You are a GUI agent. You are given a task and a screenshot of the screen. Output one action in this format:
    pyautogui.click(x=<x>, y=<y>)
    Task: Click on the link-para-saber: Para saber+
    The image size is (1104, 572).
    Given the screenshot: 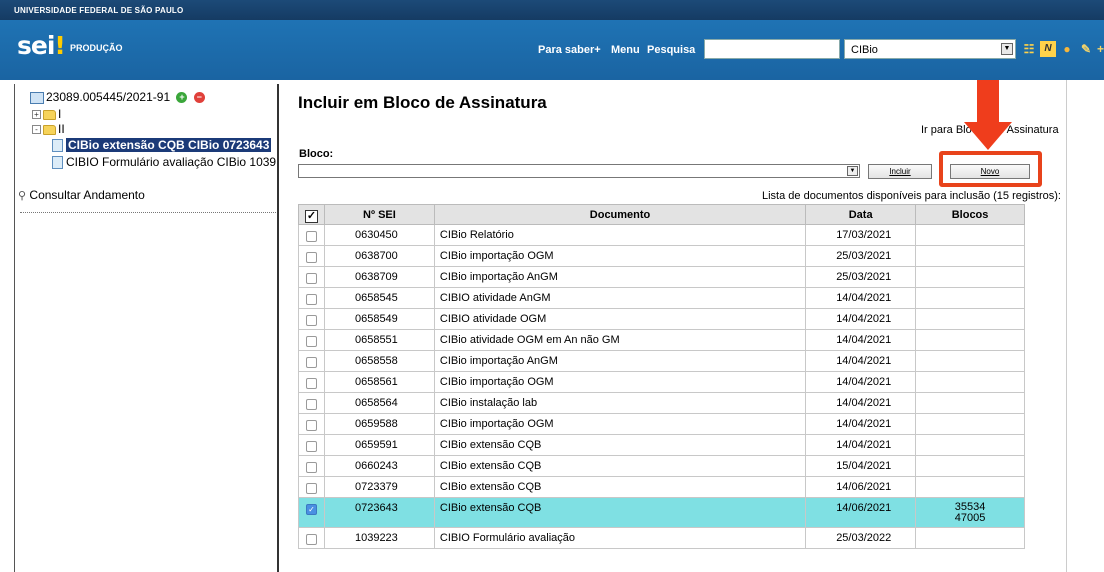 What is the action you would take?
    pyautogui.click(x=569, y=50)
    